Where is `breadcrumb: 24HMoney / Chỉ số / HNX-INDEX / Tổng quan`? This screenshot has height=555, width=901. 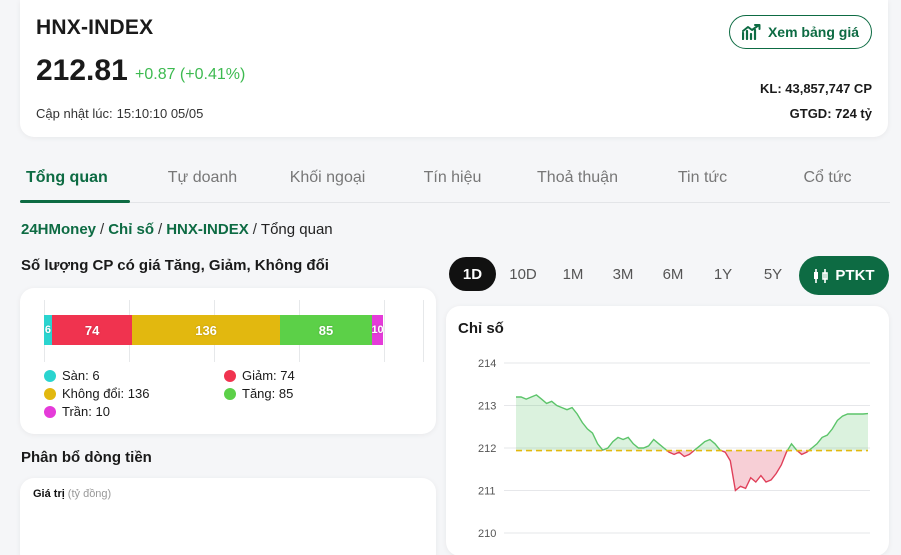 breadcrumb: 24HMoney / Chỉ số / HNX-INDEX / Tổng quan is located at coordinates (177, 229).